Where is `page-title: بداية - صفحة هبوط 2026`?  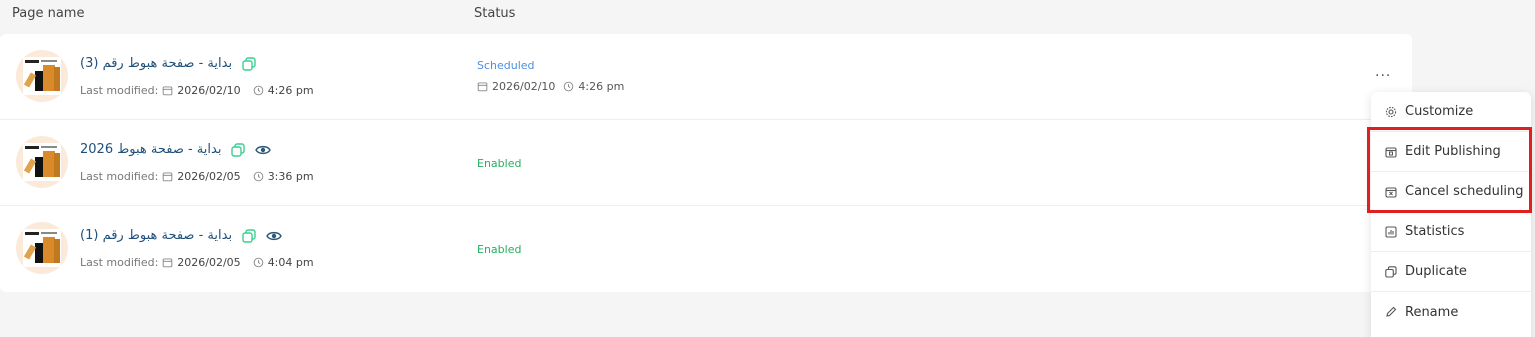
page-title: بداية - صفحة هبوط 2026 is located at coordinates (150, 149).